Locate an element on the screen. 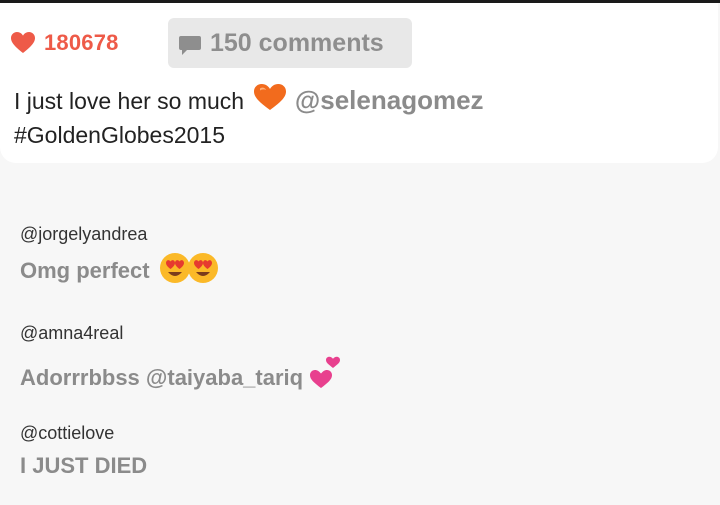 The height and width of the screenshot is (505, 720). comment-body: I JUST DIED is located at coordinates (84, 465).